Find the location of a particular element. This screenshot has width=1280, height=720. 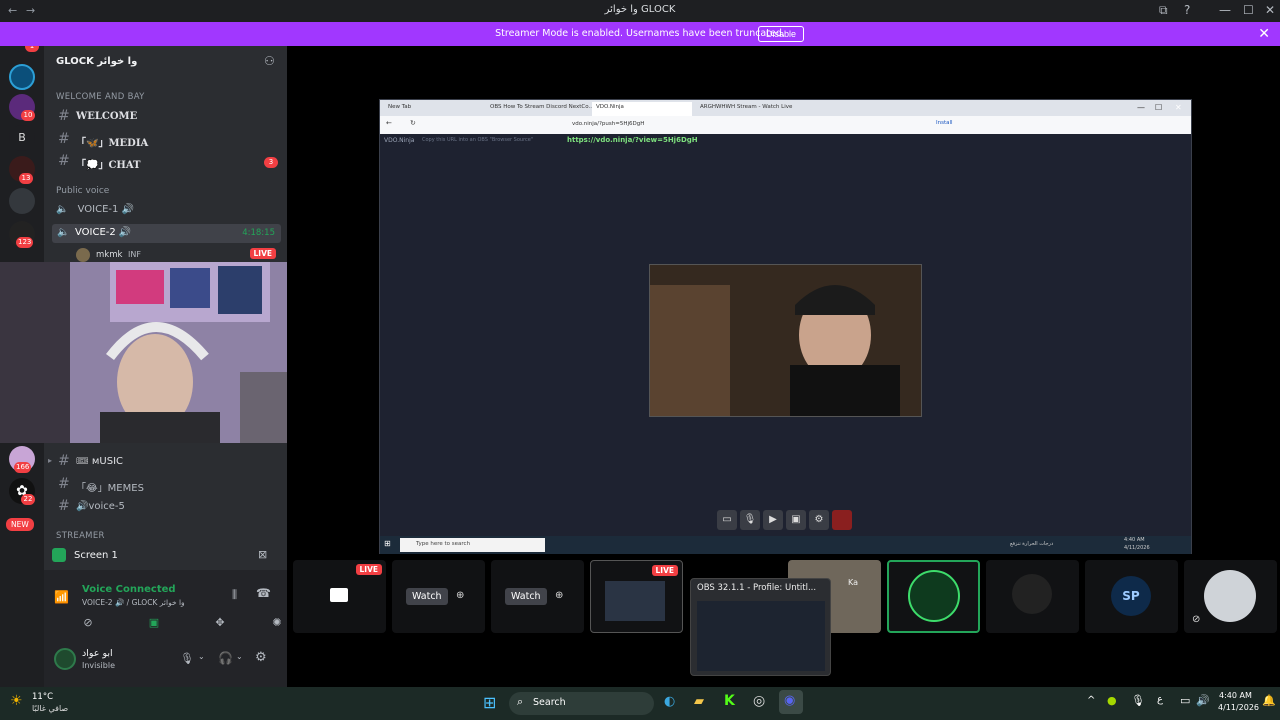

clock-date: 4/11/2026 is located at coordinates (1238, 707).